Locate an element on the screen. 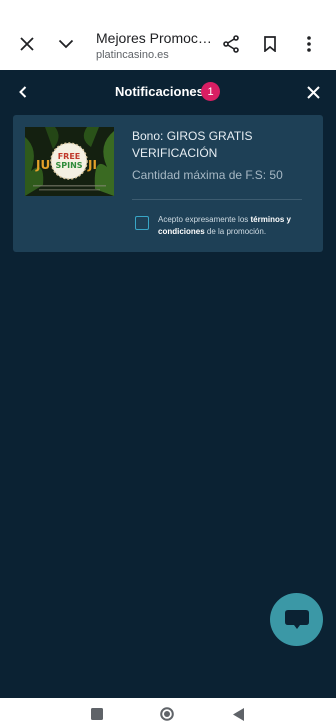 The height and width of the screenshot is (728, 336). chat-button is located at coordinates (296, 619).